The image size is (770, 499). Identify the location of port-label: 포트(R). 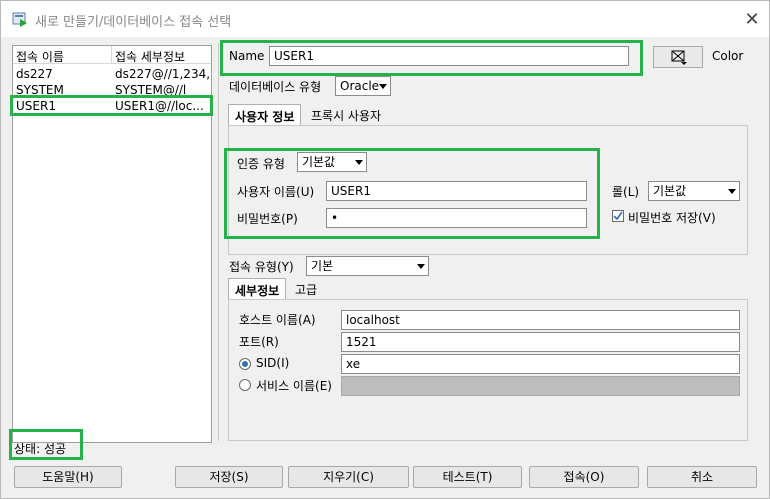
(259, 342).